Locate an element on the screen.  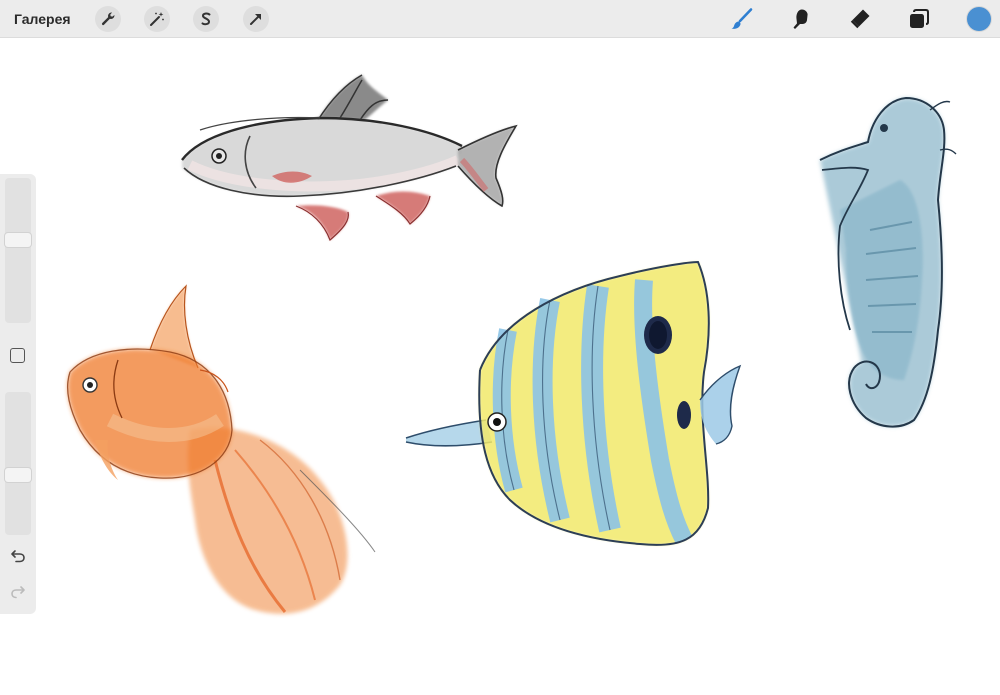
brush-icon is located at coordinates (742, 18).